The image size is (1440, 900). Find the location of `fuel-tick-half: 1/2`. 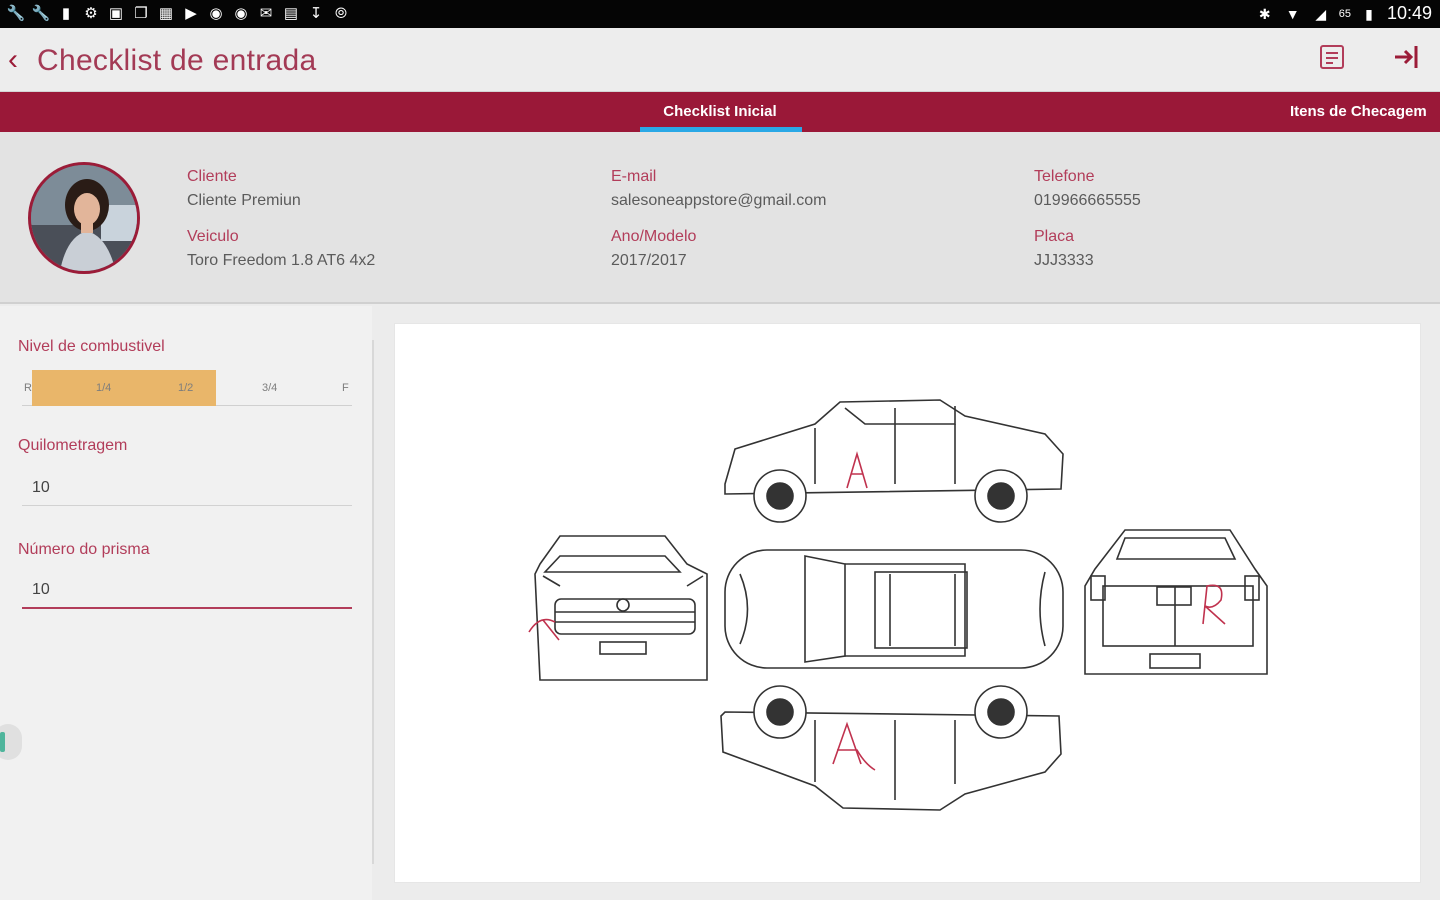

fuel-tick-half: 1/2 is located at coordinates (186, 388).